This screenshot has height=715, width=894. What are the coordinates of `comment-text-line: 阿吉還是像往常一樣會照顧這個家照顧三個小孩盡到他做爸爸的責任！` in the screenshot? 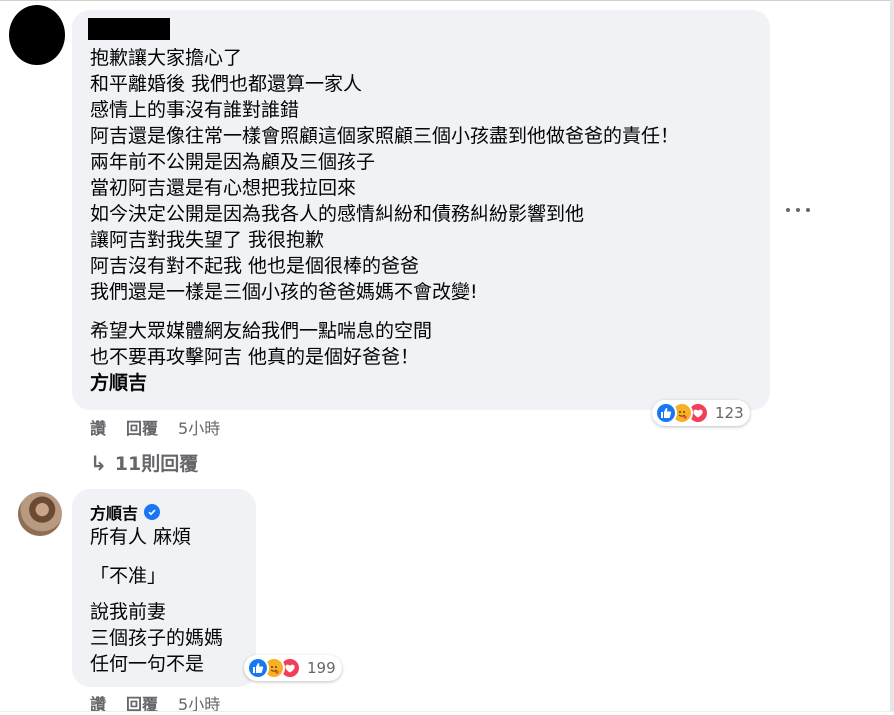 It's located at (385, 136).